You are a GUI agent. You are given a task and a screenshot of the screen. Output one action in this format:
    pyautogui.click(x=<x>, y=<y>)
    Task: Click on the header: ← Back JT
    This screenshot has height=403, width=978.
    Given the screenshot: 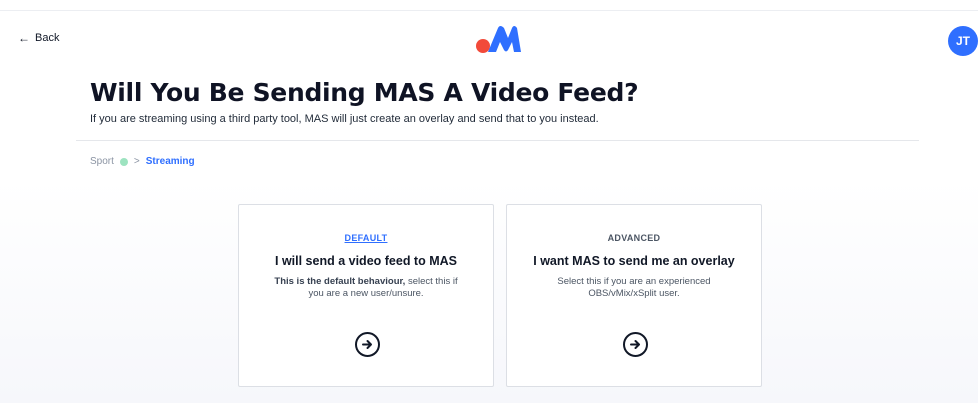 What is the action you would take?
    pyautogui.click(x=489, y=38)
    